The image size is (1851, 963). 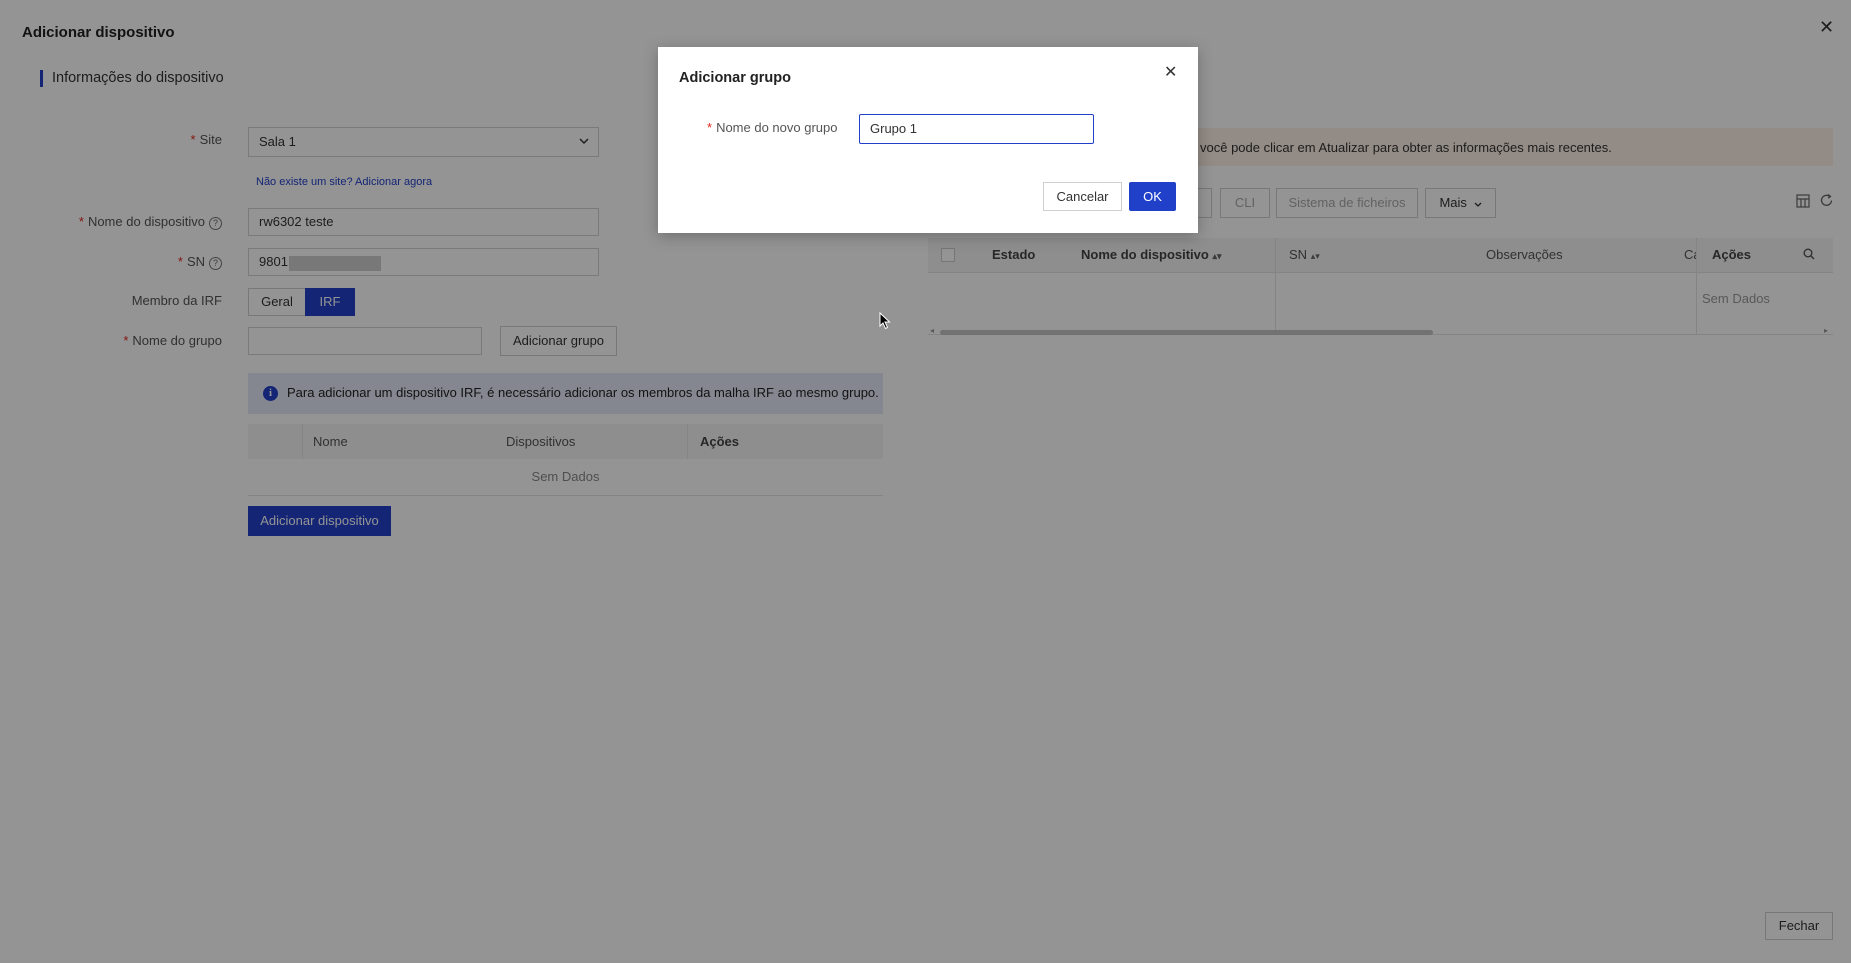 What do you see at coordinates (1152, 196) in the screenshot?
I see `ok-button: OK` at bounding box center [1152, 196].